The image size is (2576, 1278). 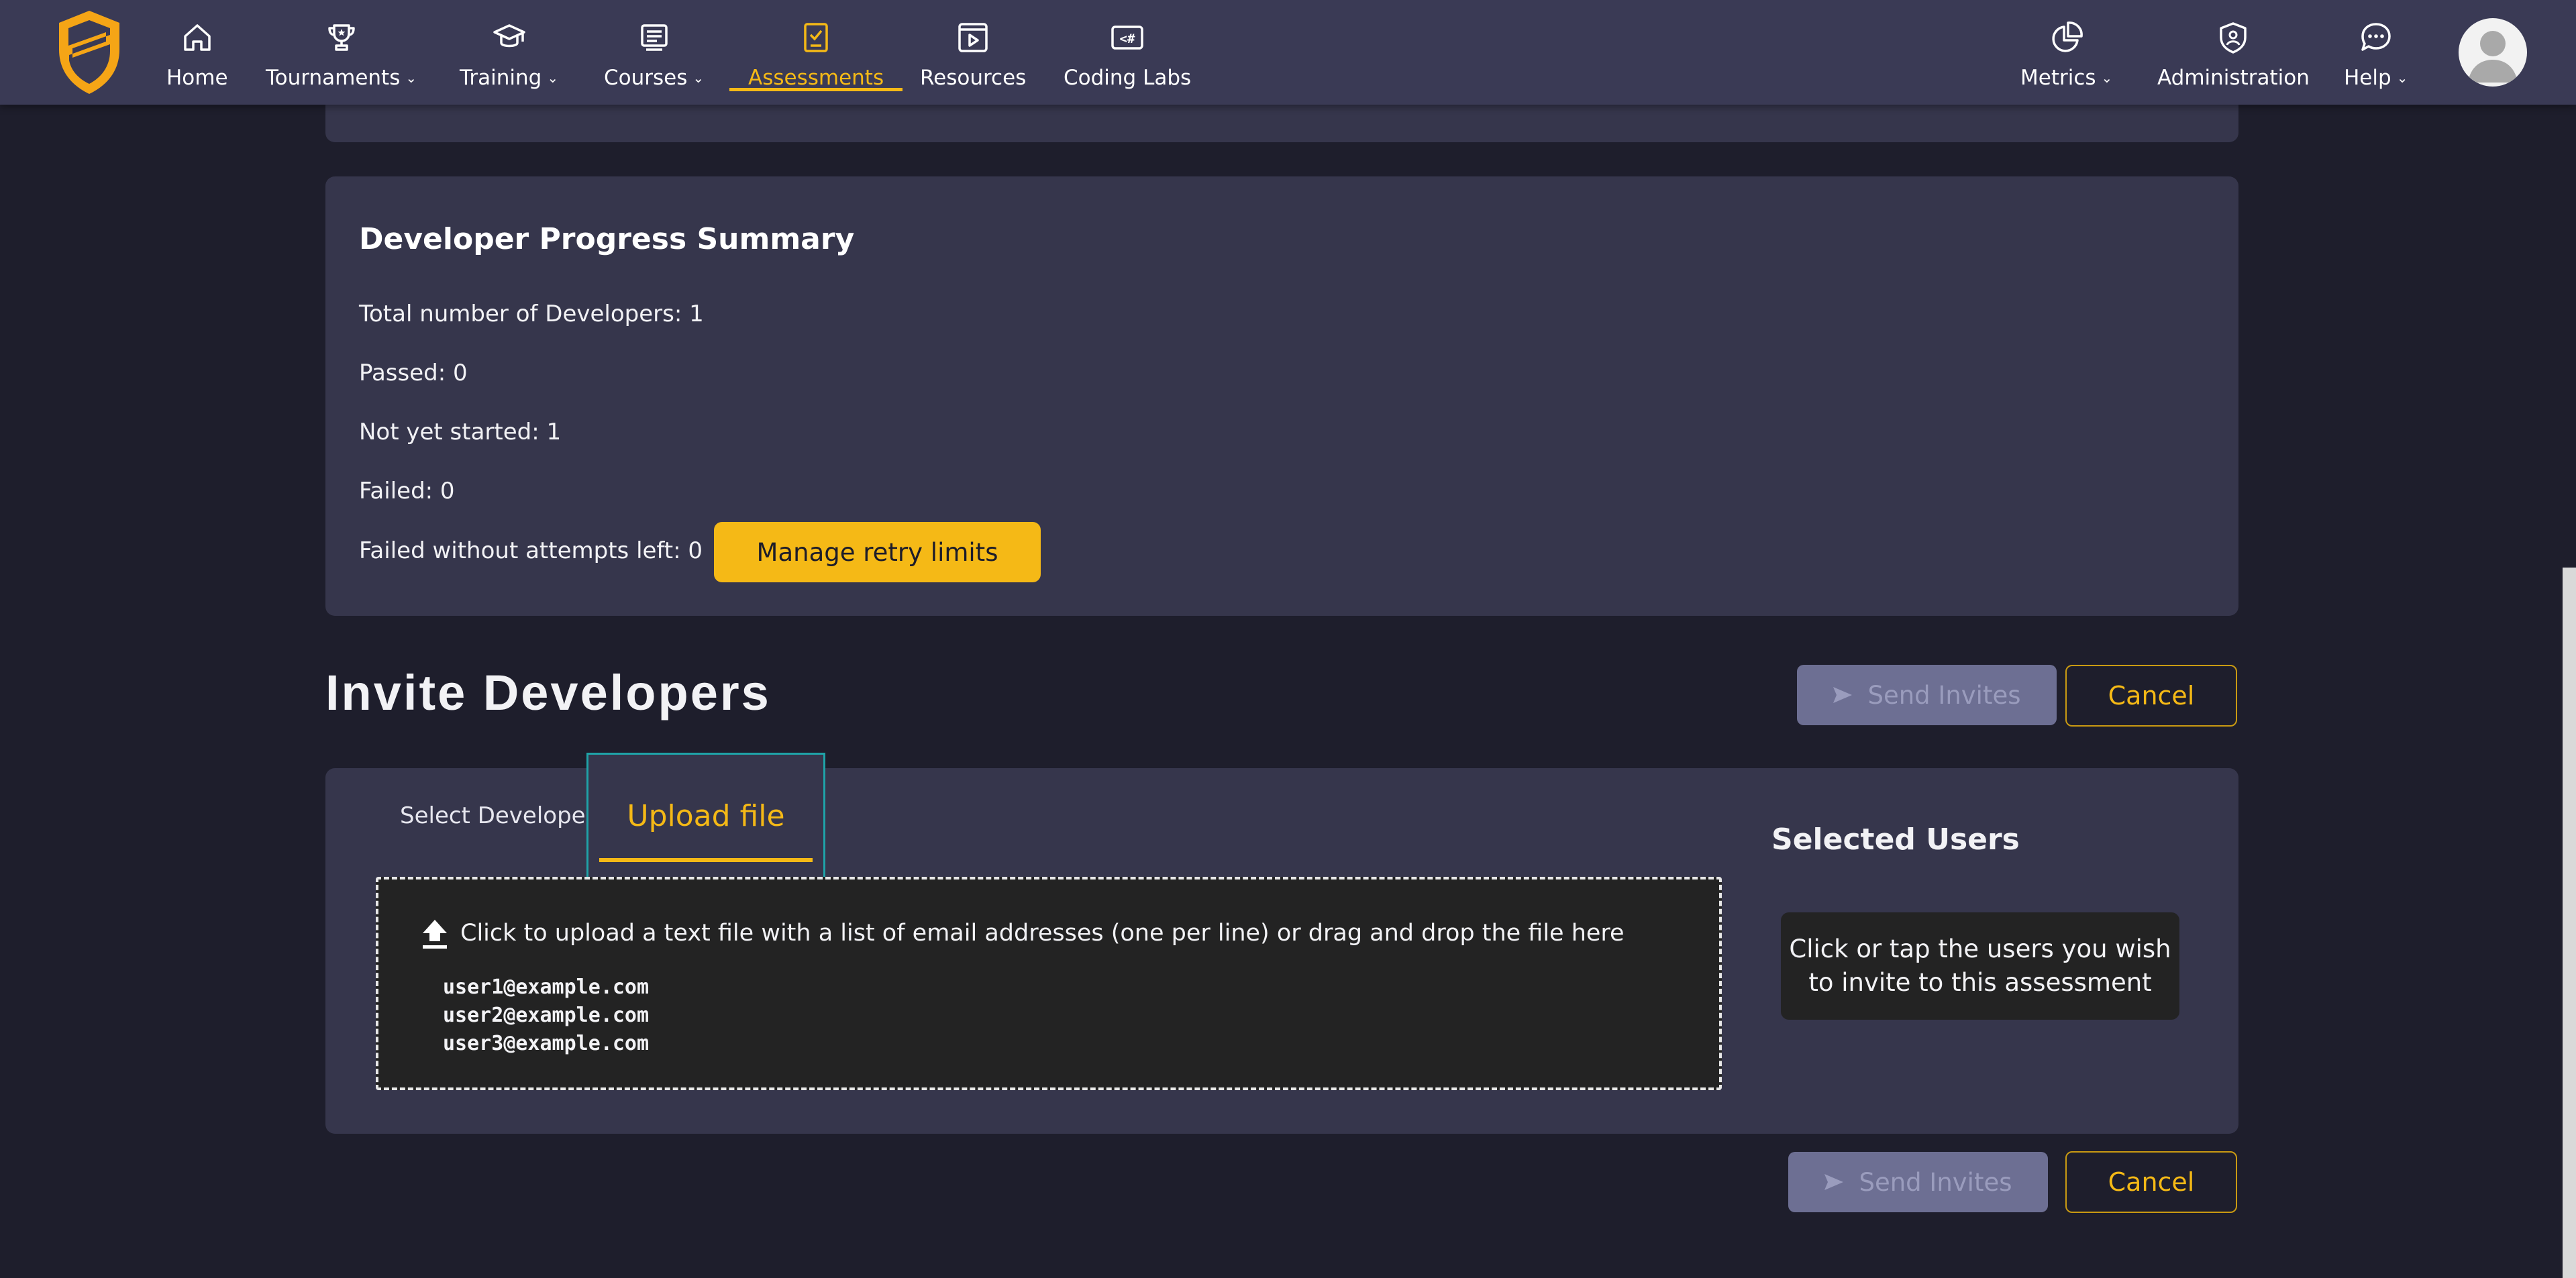 What do you see at coordinates (706, 816) in the screenshot?
I see `tab-upload-file-label: Upload file` at bounding box center [706, 816].